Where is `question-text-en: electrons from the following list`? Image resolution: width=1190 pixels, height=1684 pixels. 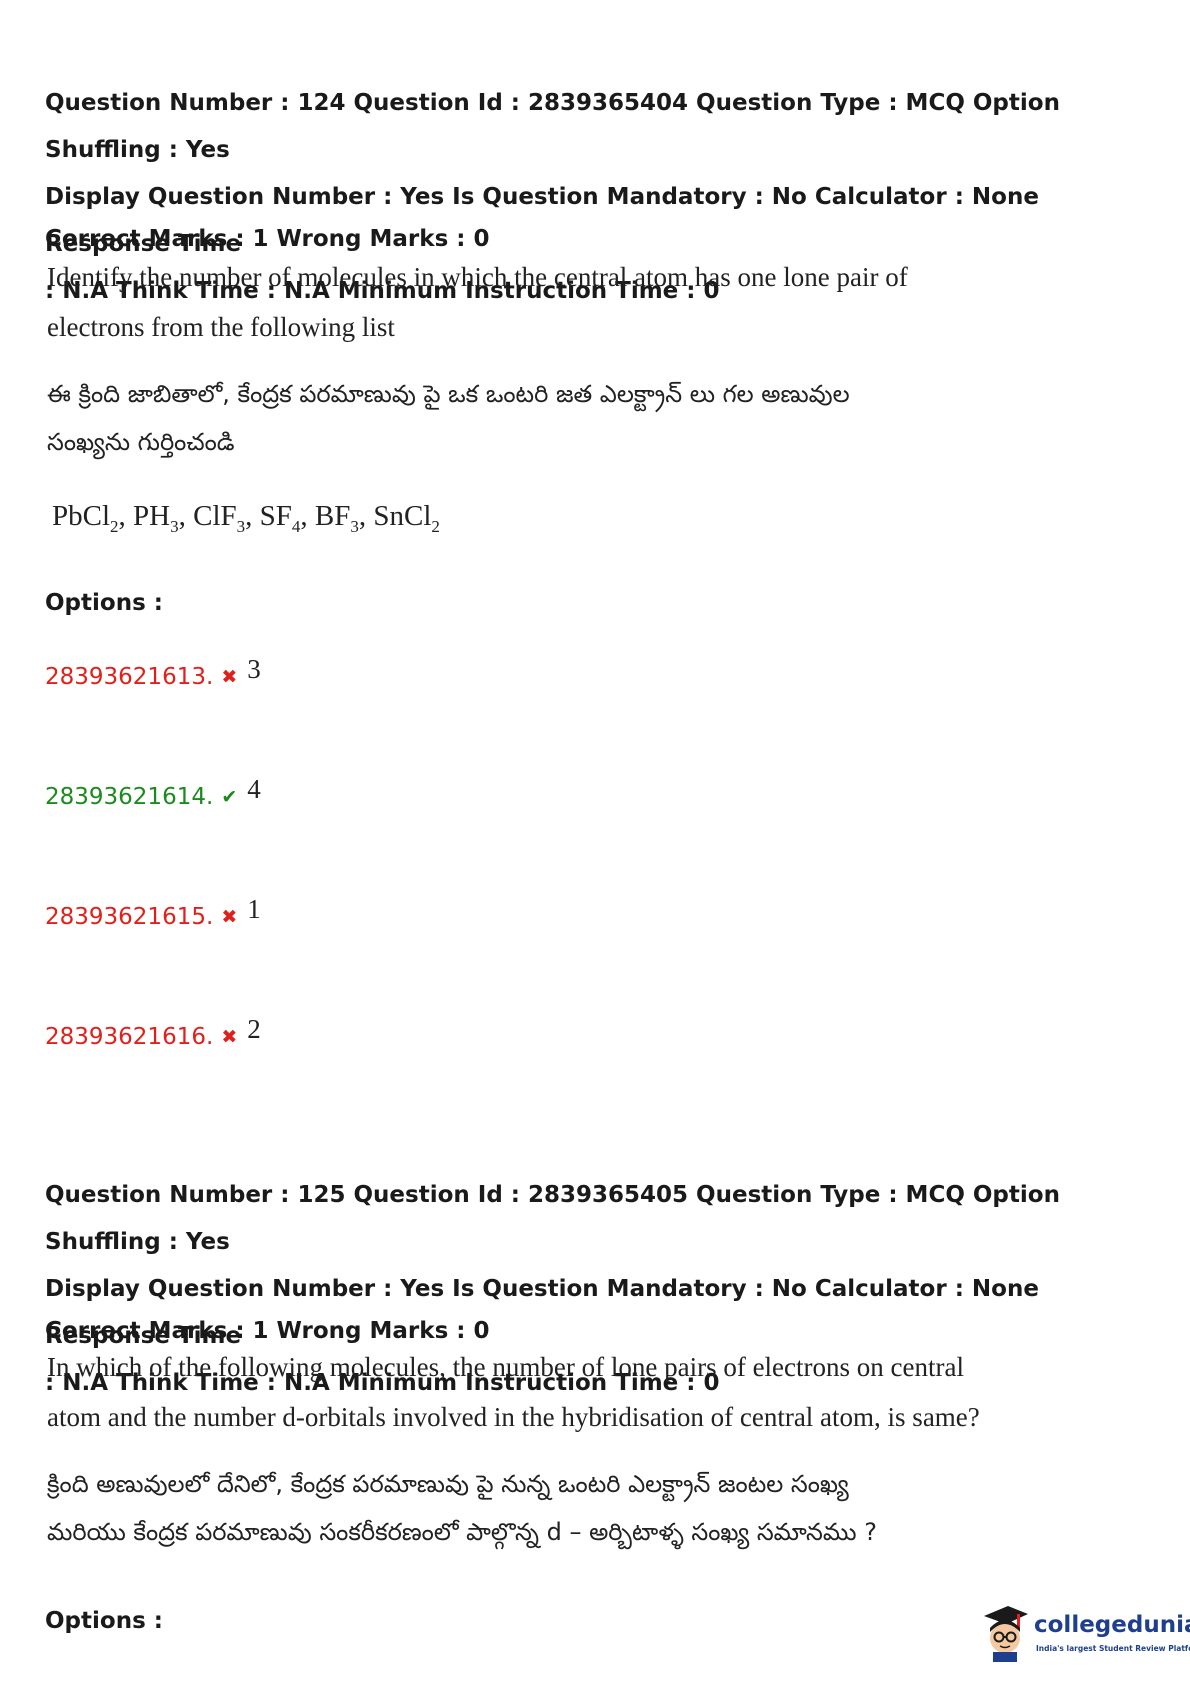
question-text-en: electrons from the following list is located at coordinates (221, 327).